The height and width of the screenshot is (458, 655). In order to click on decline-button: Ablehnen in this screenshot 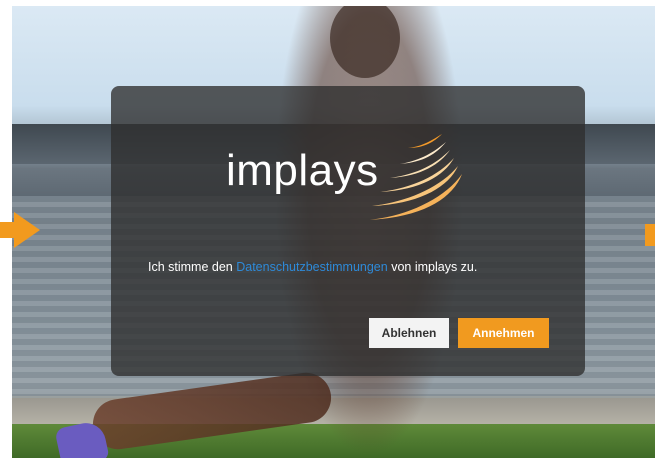, I will do `click(409, 333)`.